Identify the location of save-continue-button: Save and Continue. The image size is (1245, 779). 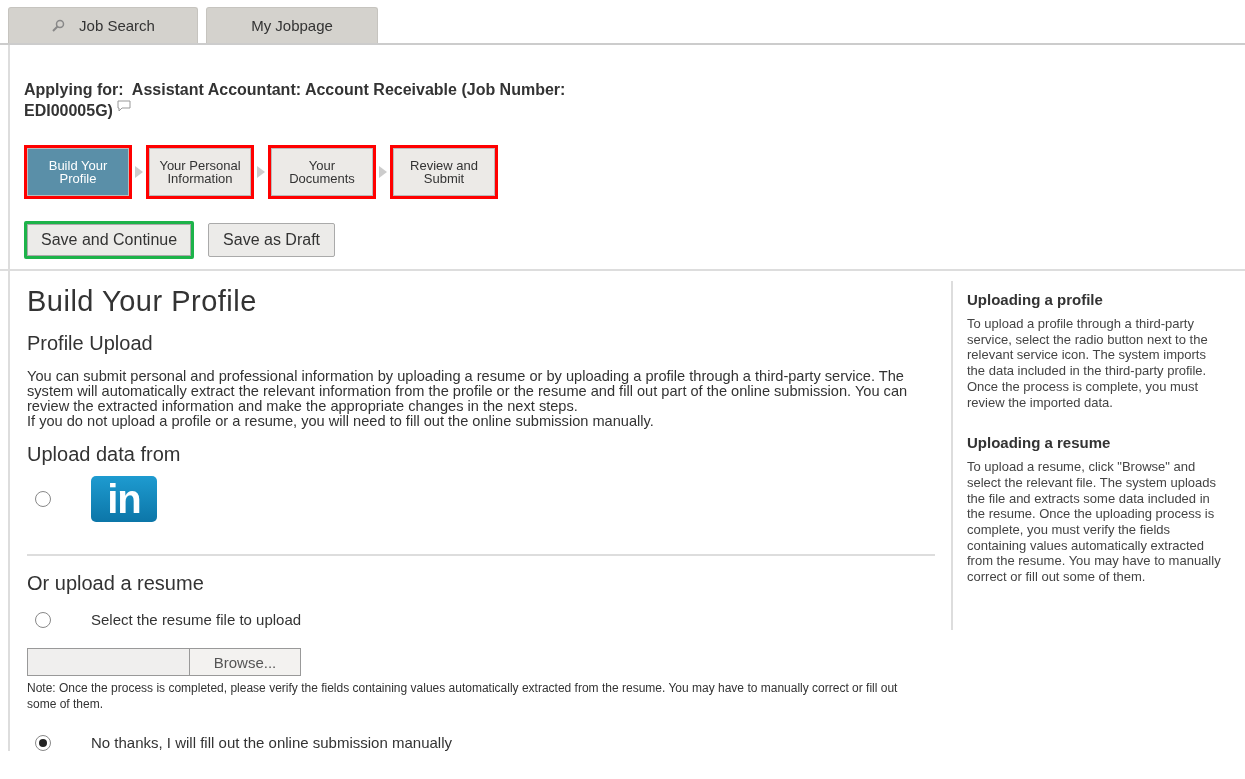
(109, 240).